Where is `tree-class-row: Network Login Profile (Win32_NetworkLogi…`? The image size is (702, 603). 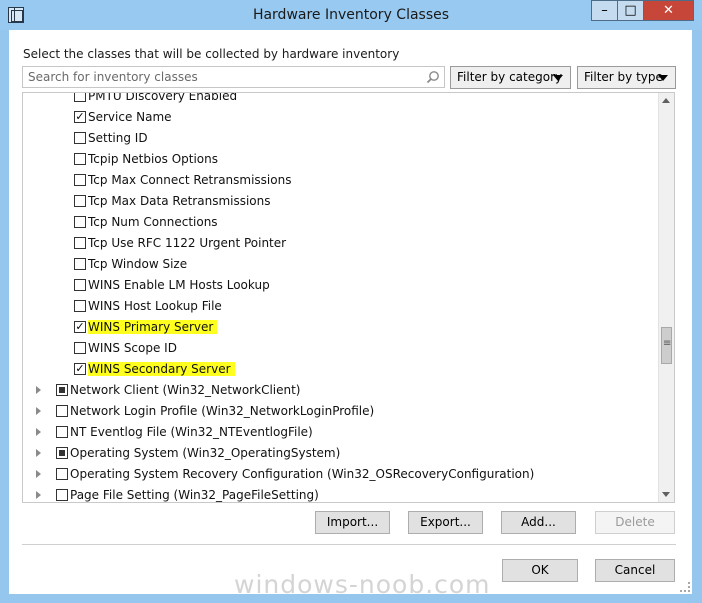
tree-class-row: Network Login Profile (Win32_NetworkLogi… is located at coordinates (341, 411).